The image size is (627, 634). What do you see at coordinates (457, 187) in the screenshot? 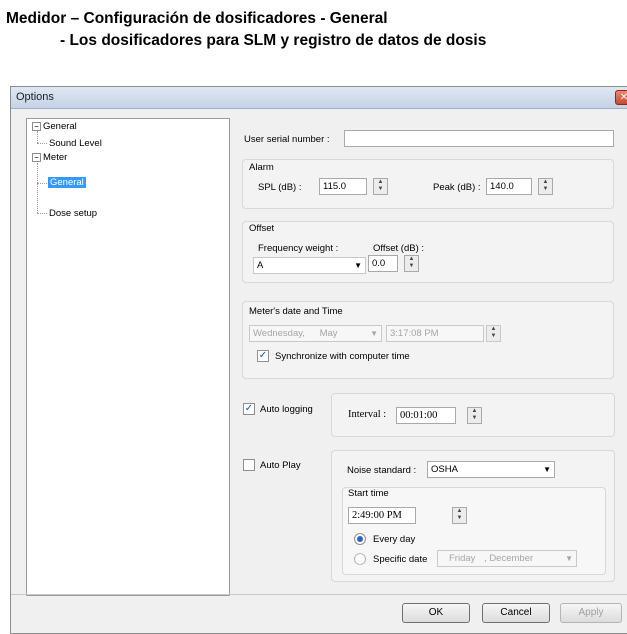
I see `peak-label: Peak (dB) :` at bounding box center [457, 187].